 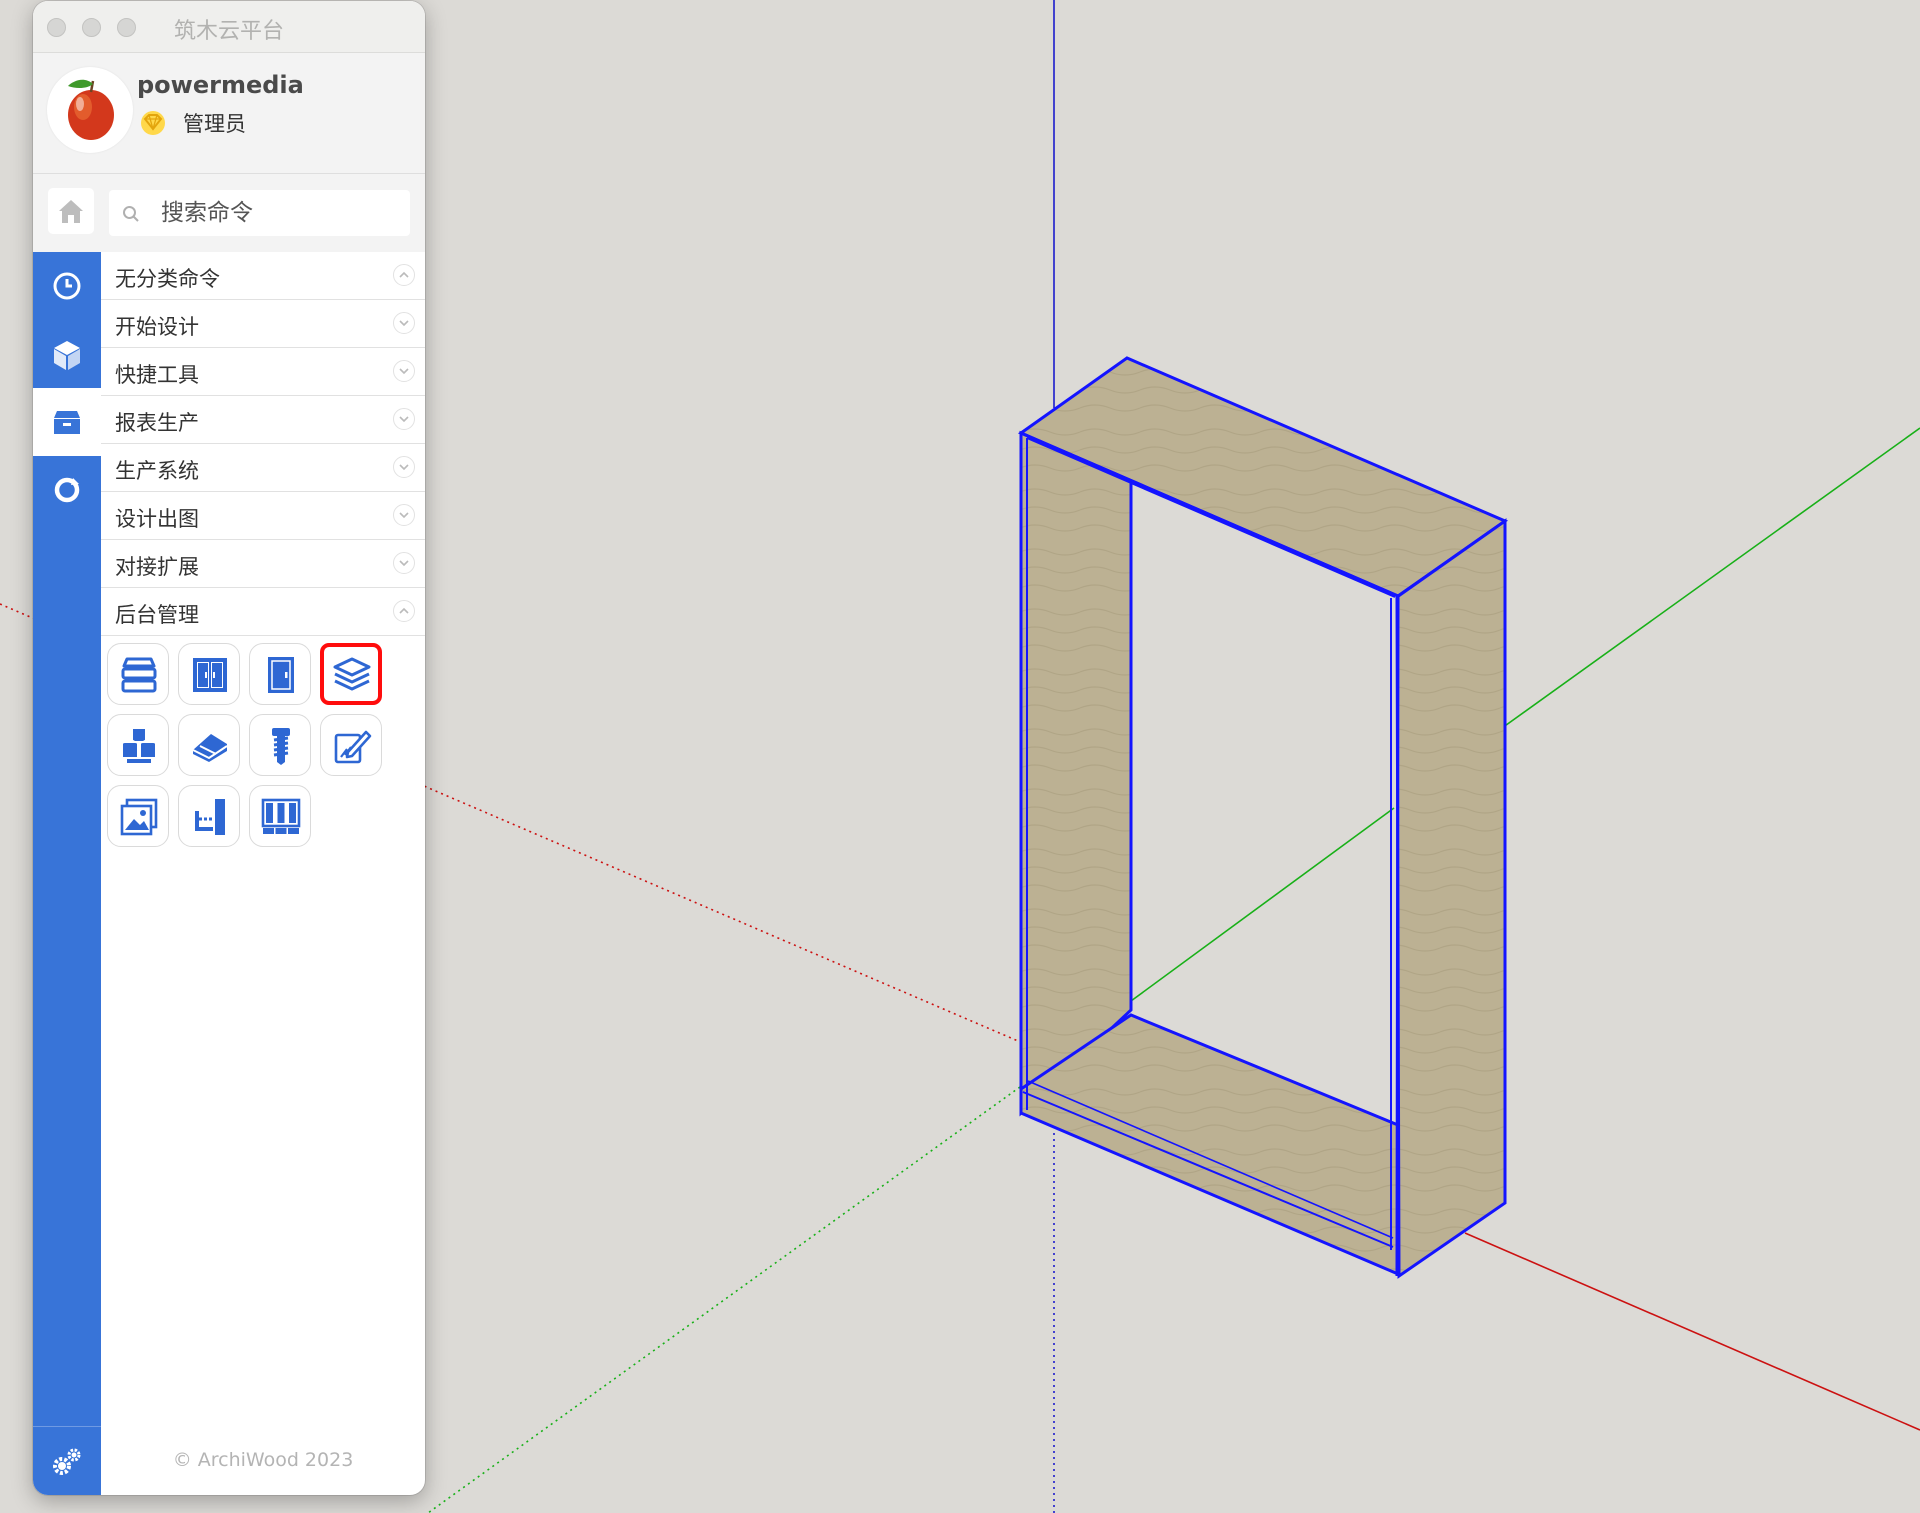 I want to click on image-icon, so click(x=139, y=817).